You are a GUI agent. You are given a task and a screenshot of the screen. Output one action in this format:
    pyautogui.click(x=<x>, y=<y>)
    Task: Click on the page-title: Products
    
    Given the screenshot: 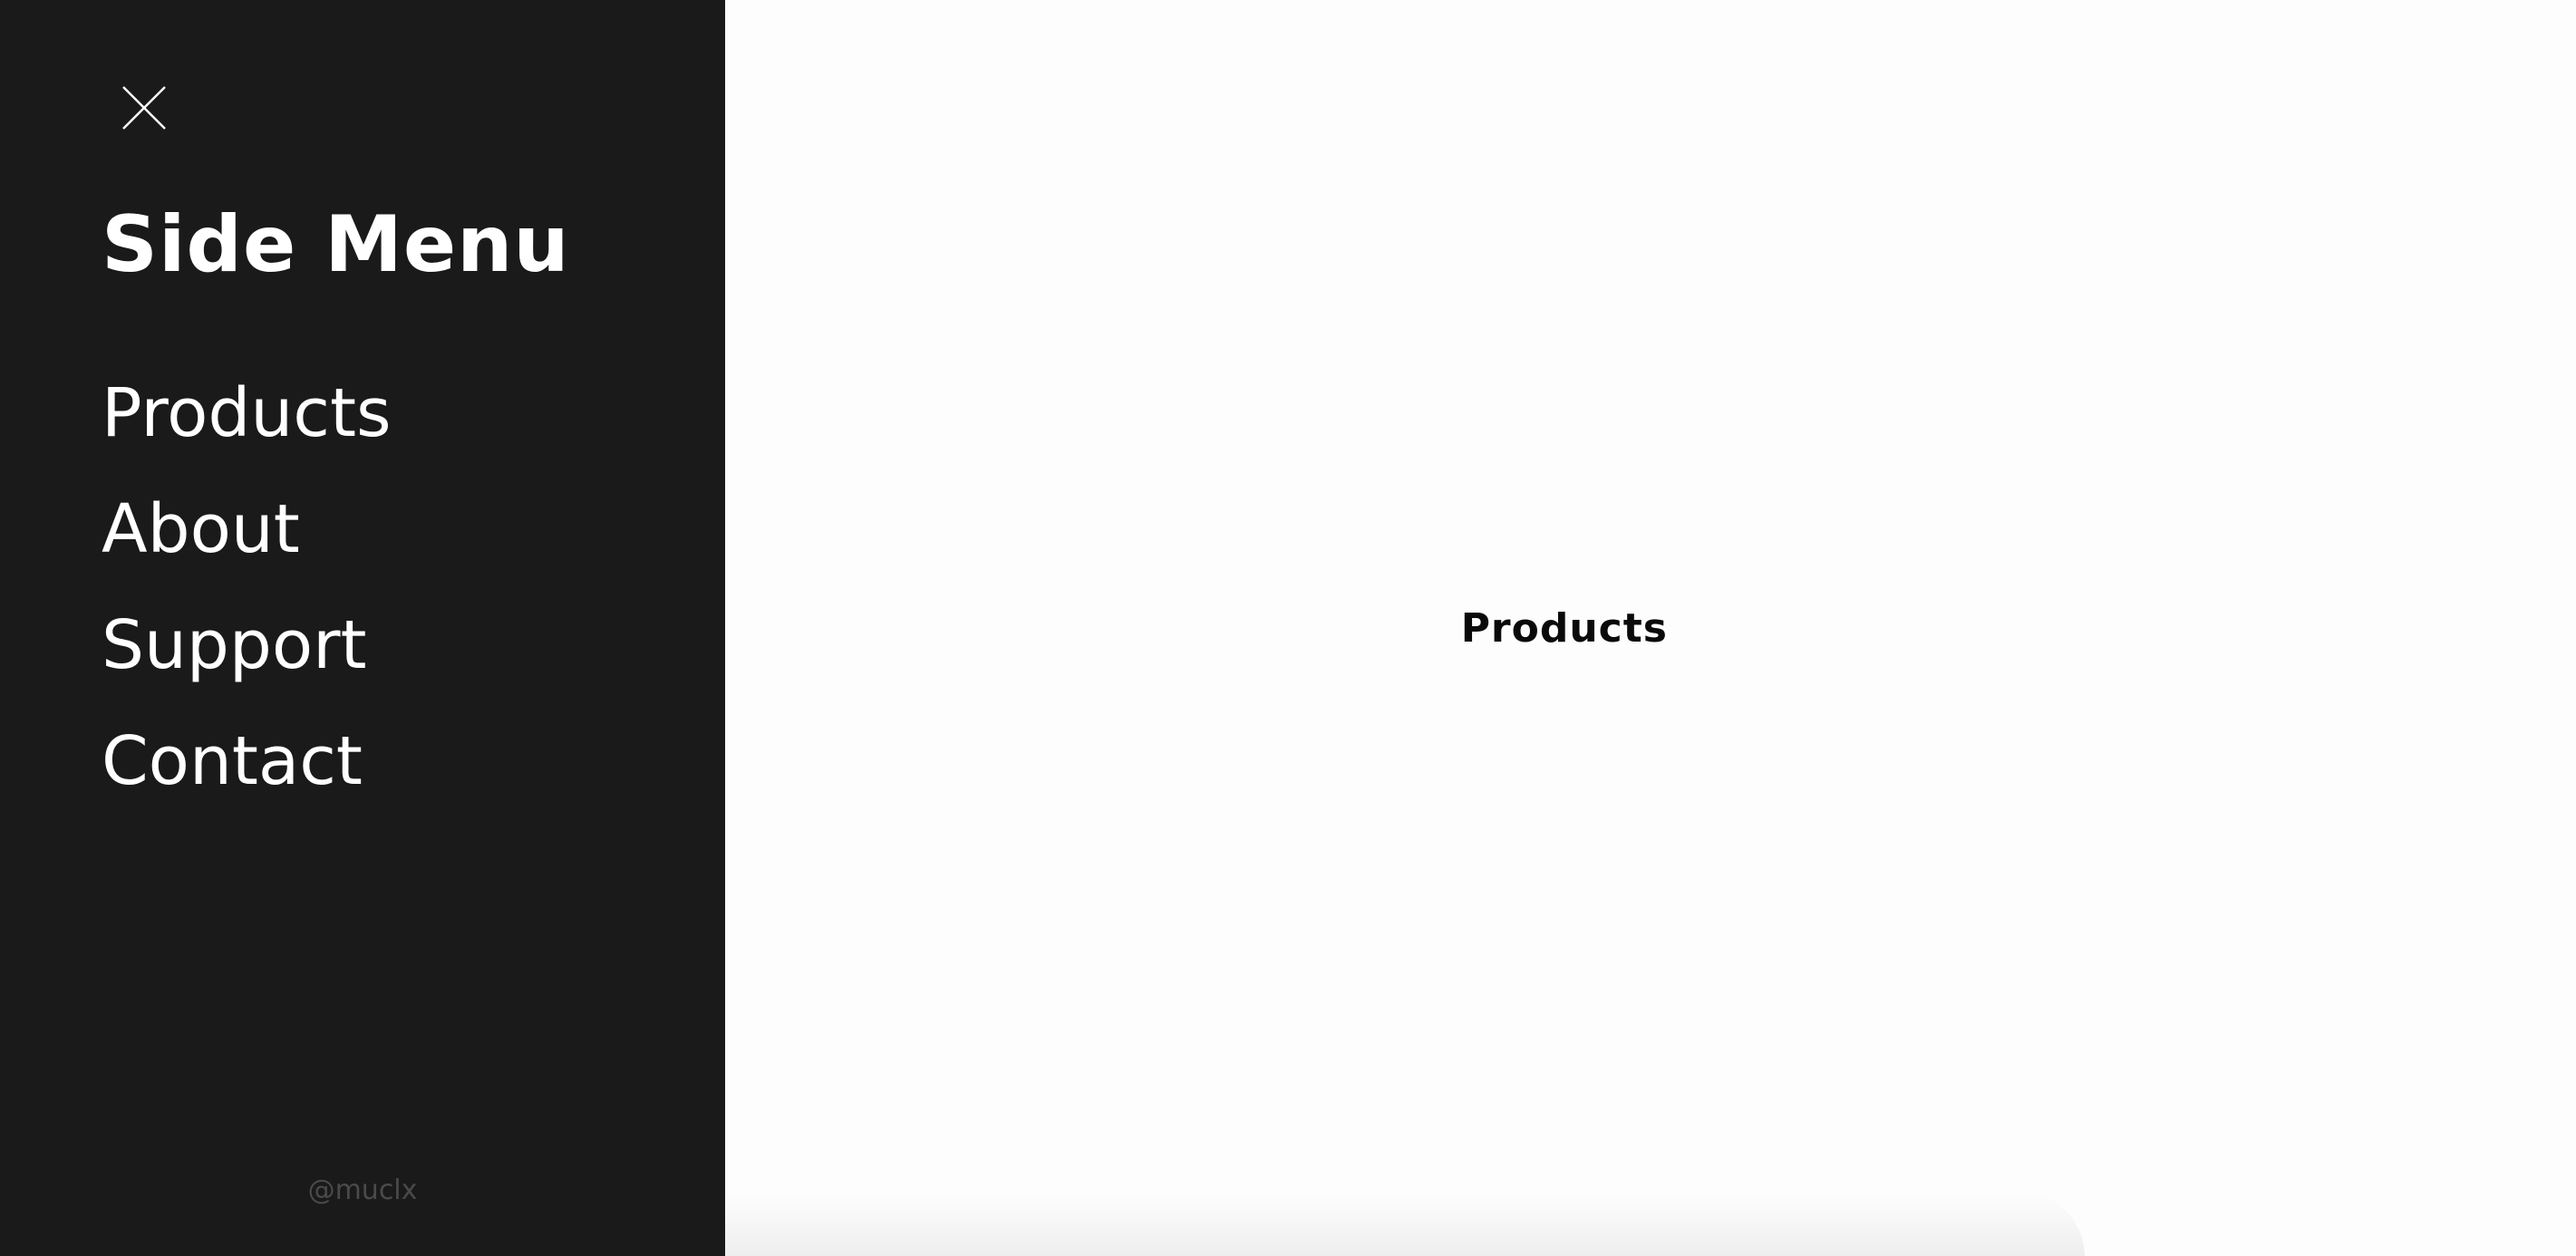 What is the action you would take?
    pyautogui.click(x=1564, y=628)
    